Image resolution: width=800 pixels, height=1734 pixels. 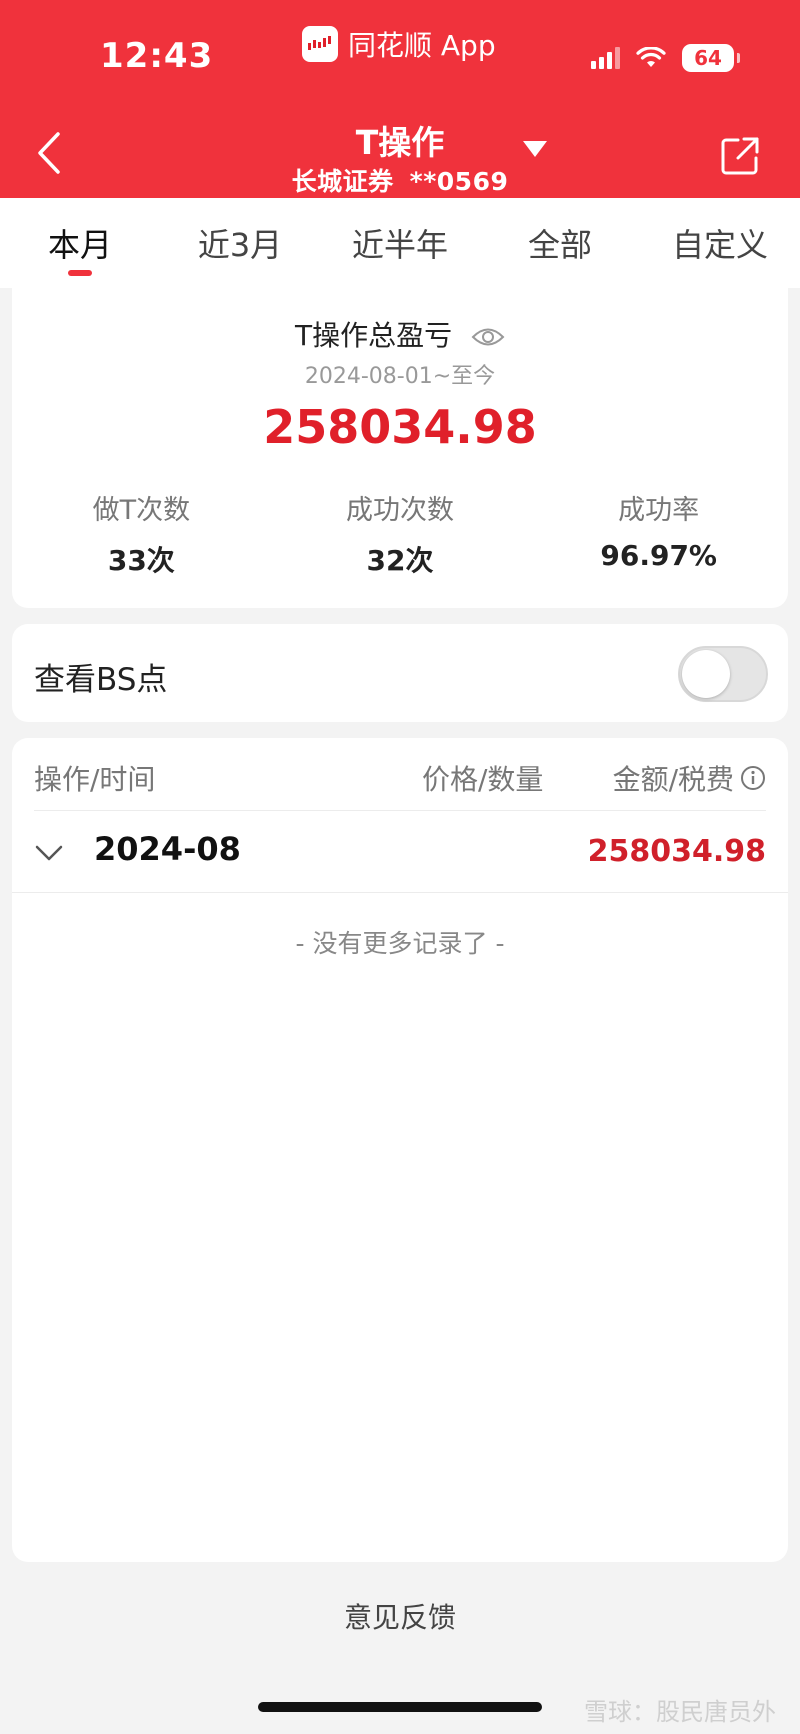 I want to click on bs-point-toggle, so click(x=723, y=674).